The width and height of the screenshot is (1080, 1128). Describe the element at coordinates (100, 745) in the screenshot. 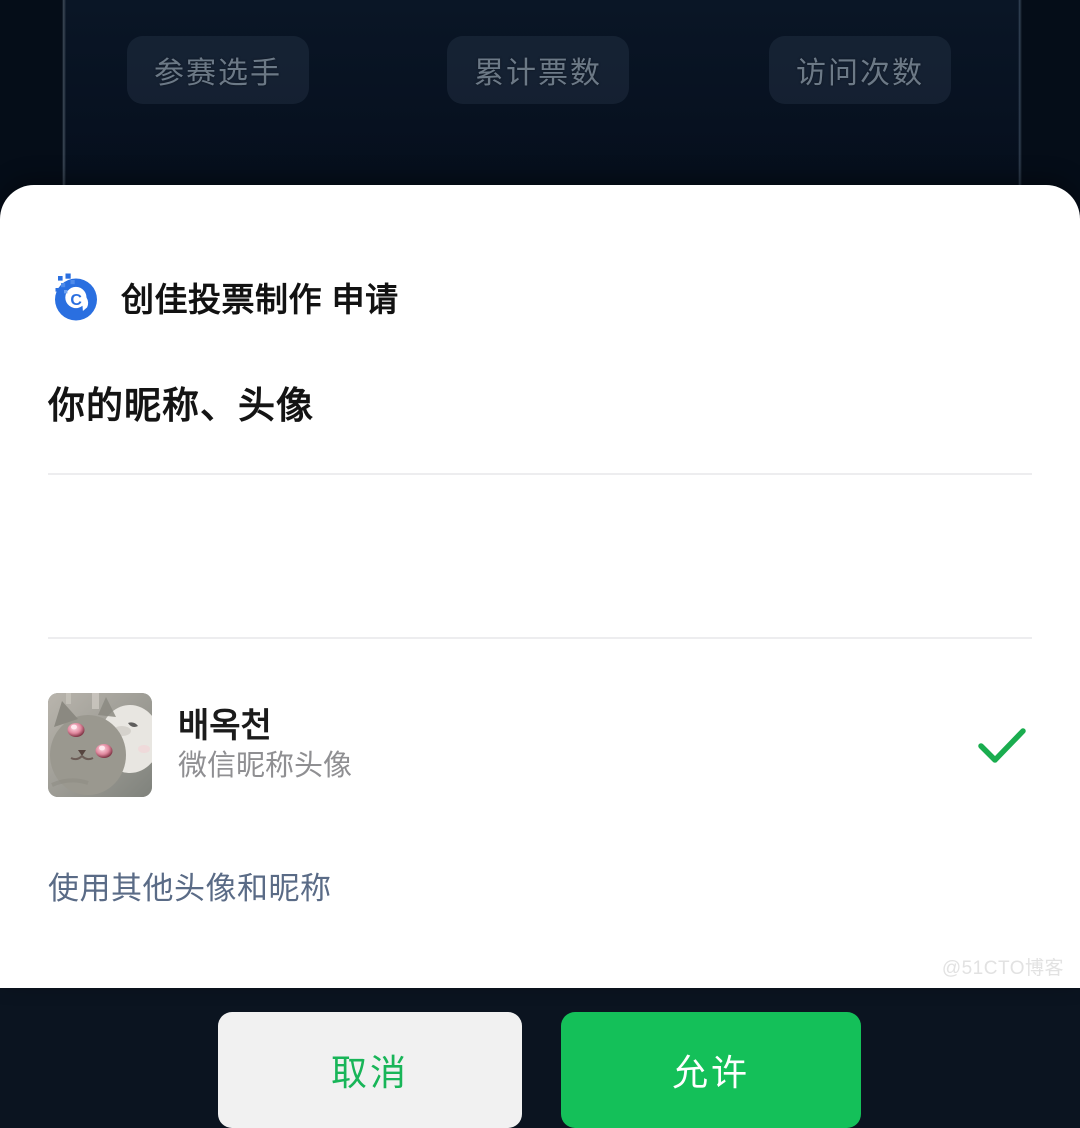

I see `cat-photo-avatar` at that location.